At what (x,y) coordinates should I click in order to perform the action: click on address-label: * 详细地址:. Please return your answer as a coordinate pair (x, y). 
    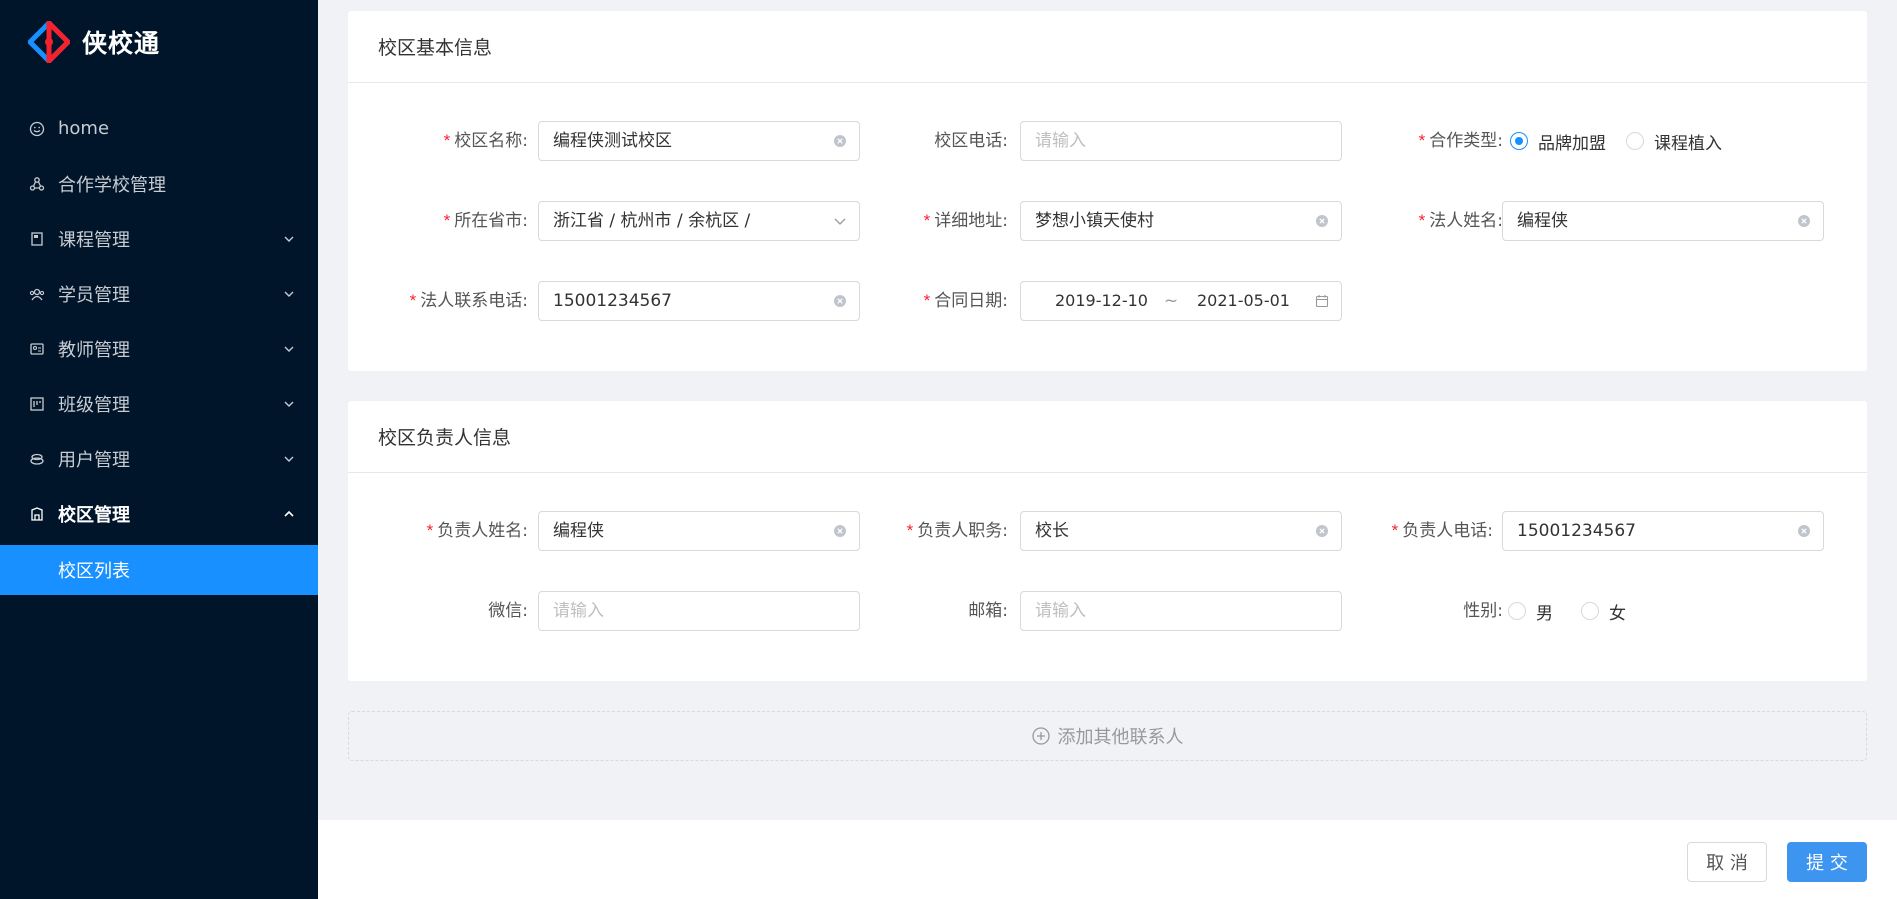
    Looking at the image, I should click on (965, 221).